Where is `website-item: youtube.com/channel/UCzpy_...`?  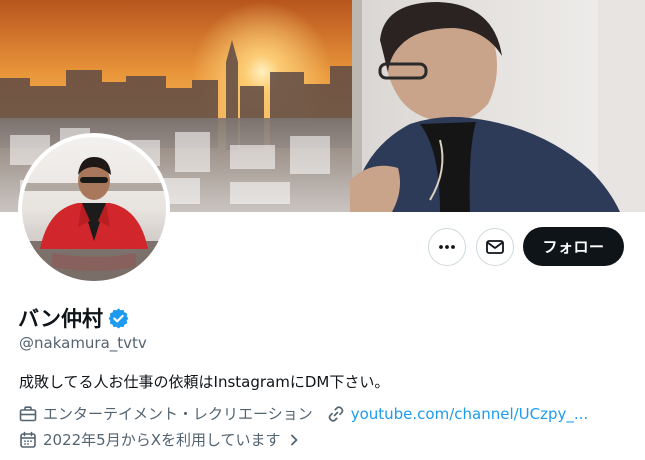 website-item: youtube.com/channel/UCzpy_... is located at coordinates (458, 414).